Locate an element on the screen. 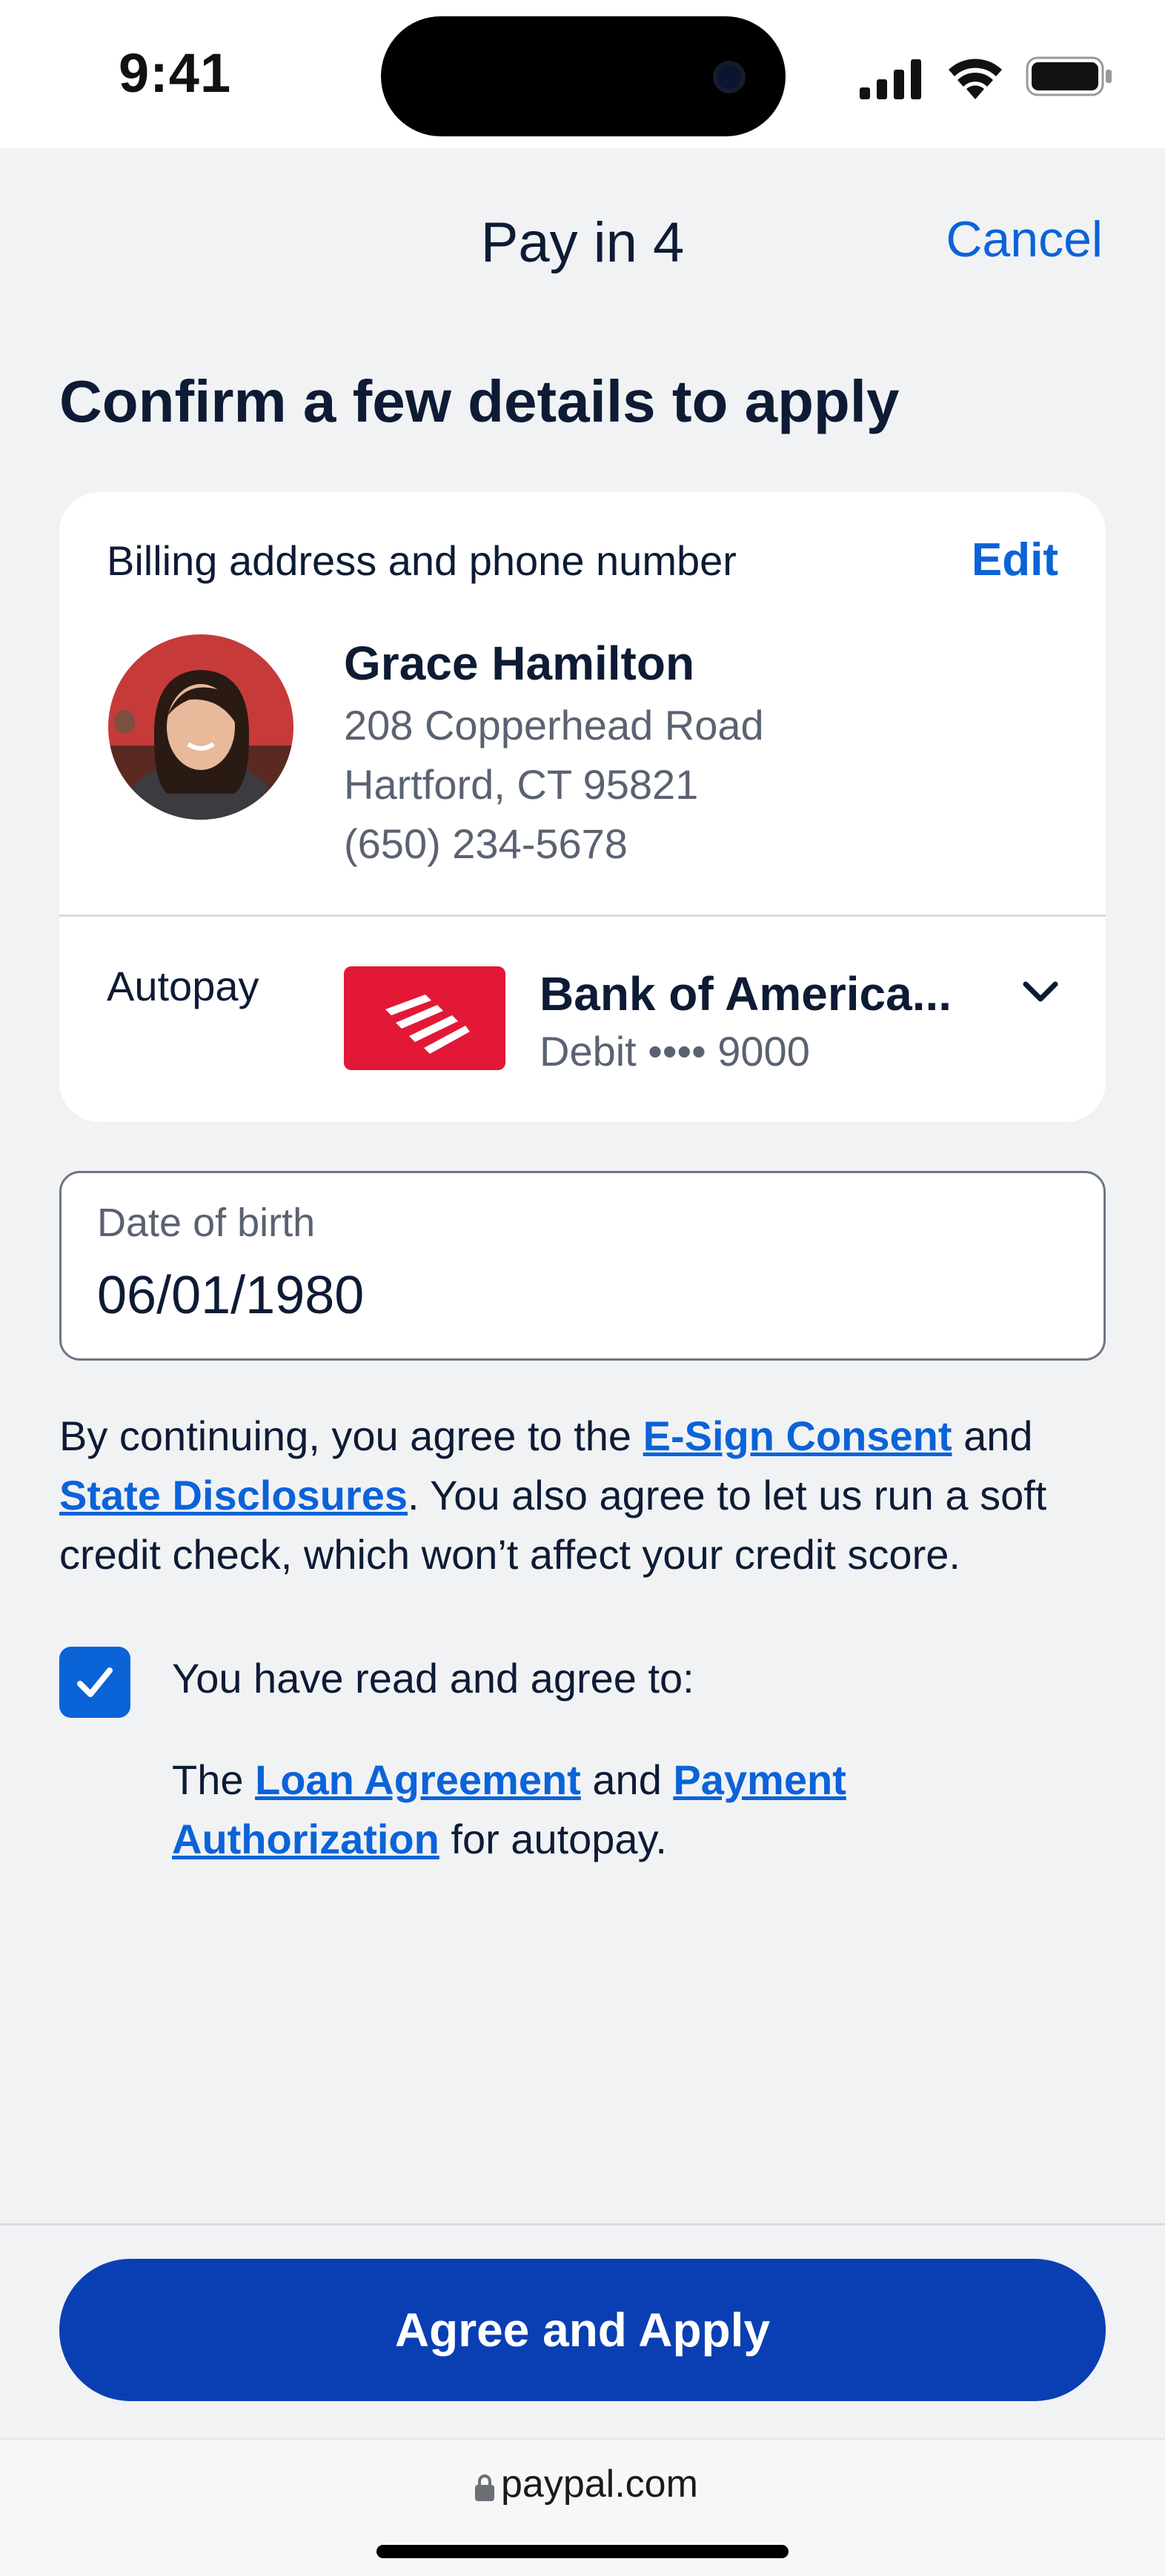 This screenshot has height=2576, width=1165. autopay-label: Autopay is located at coordinates (183, 986).